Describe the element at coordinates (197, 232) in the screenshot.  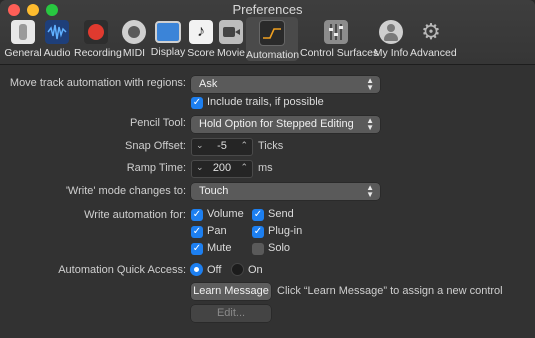
I see `pan-checkbox: ✓` at that location.